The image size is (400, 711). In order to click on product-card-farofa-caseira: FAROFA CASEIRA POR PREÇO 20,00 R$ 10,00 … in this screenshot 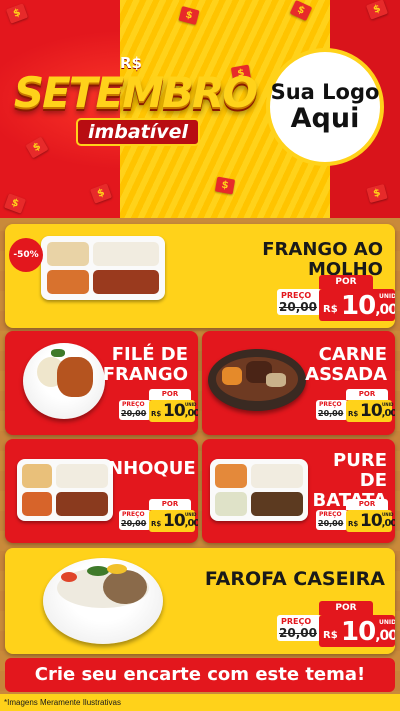, I will do `click(200, 601)`.